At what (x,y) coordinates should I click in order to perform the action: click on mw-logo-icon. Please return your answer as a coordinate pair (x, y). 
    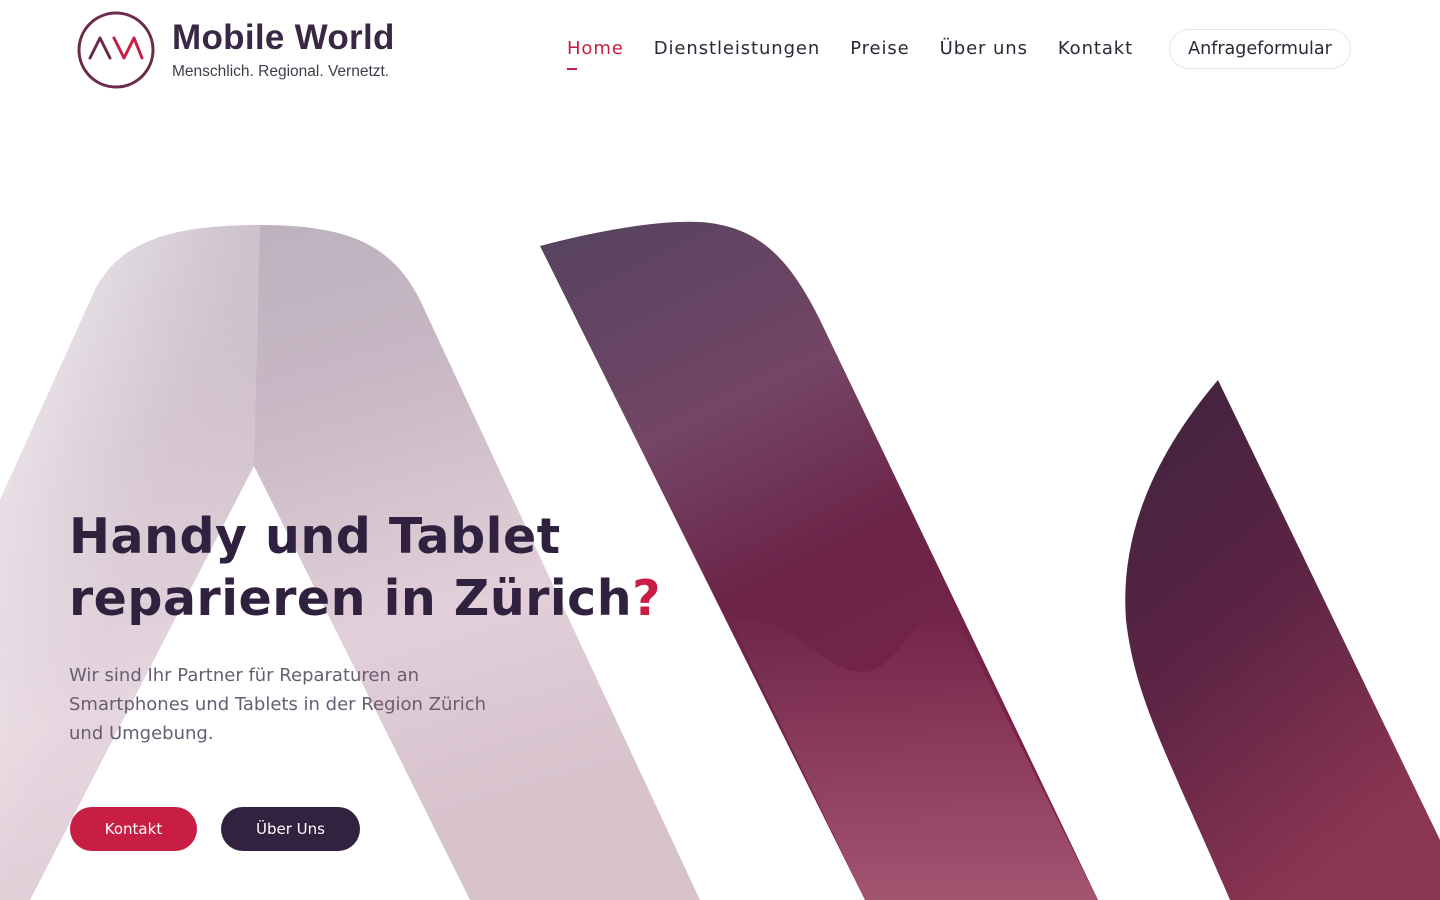
    Looking at the image, I should click on (116, 50).